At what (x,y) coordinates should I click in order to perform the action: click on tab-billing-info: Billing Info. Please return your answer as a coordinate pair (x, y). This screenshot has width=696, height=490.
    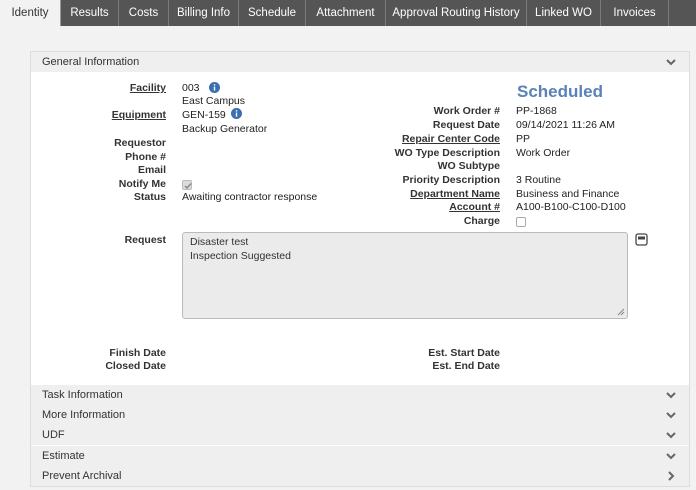
    Looking at the image, I should click on (204, 13).